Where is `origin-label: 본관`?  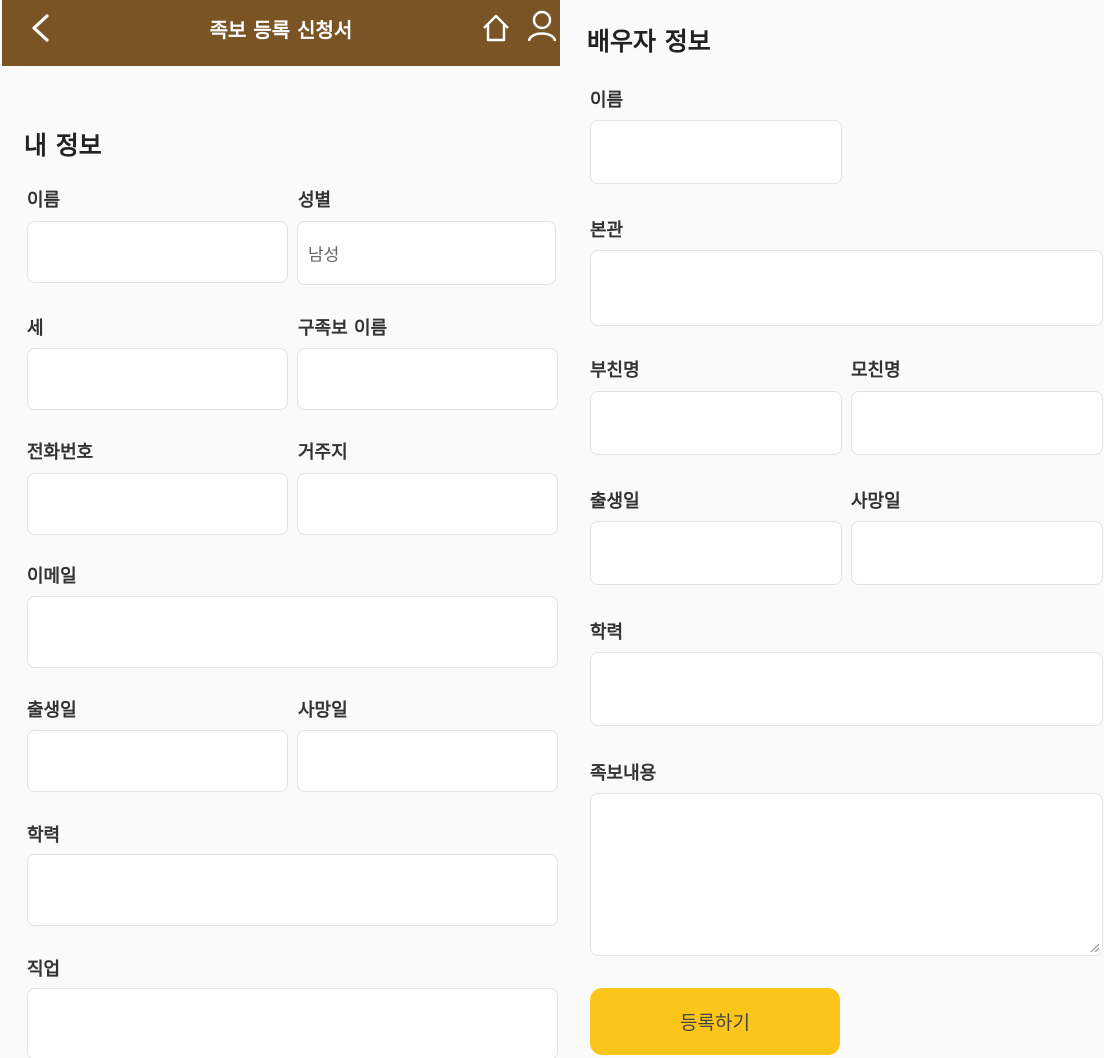
origin-label: 본관 is located at coordinates (607, 230).